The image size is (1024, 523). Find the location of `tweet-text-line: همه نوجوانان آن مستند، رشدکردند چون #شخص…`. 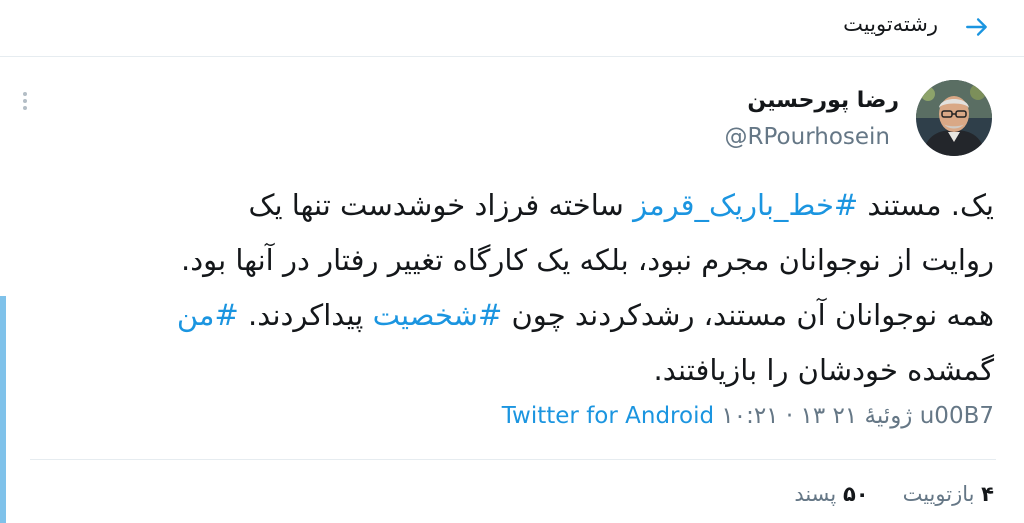

tweet-text-line: همه نوجوانان آن مستند، رشدکردند چون #شخص… is located at coordinates (509, 315).